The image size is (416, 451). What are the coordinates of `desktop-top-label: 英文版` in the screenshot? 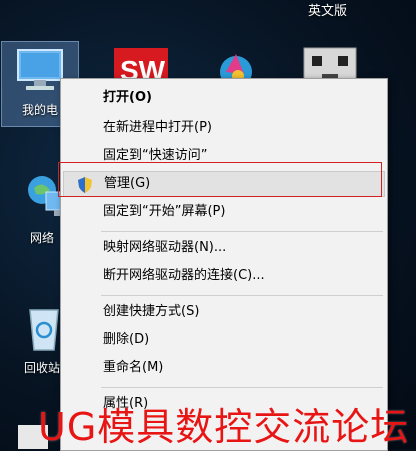 It's located at (328, 11).